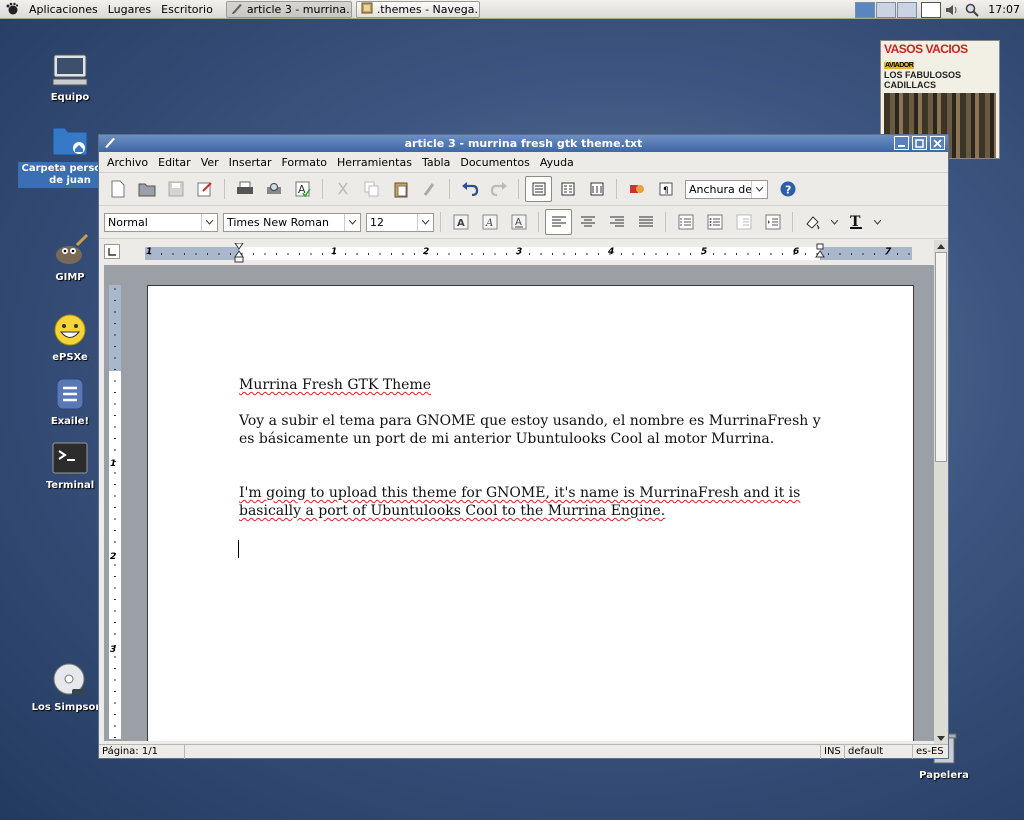 This screenshot has width=1024, height=820. I want to click on save-as-icon, so click(204, 189).